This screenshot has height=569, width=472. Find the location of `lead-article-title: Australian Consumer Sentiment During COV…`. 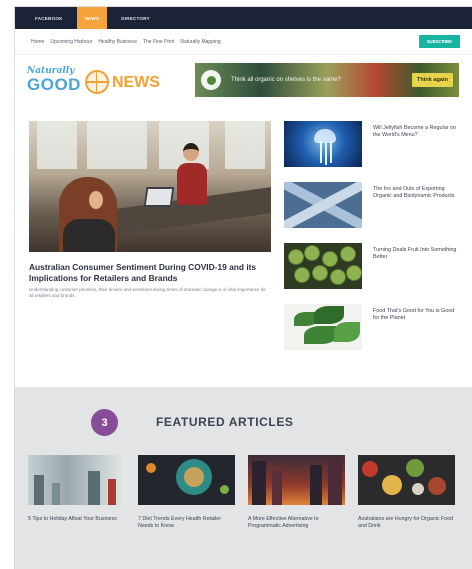

lead-article-title: Australian Consumer Sentiment During COV… is located at coordinates (150, 272).